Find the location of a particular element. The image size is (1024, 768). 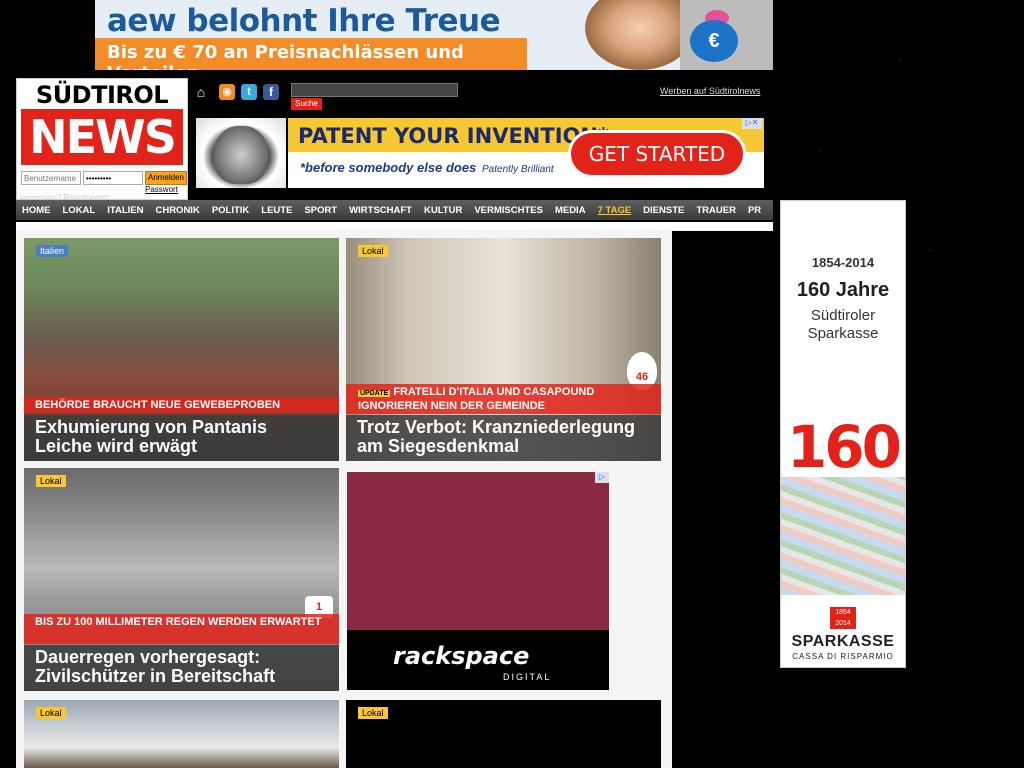

sparkasse-stamps-image is located at coordinates (843, 536).